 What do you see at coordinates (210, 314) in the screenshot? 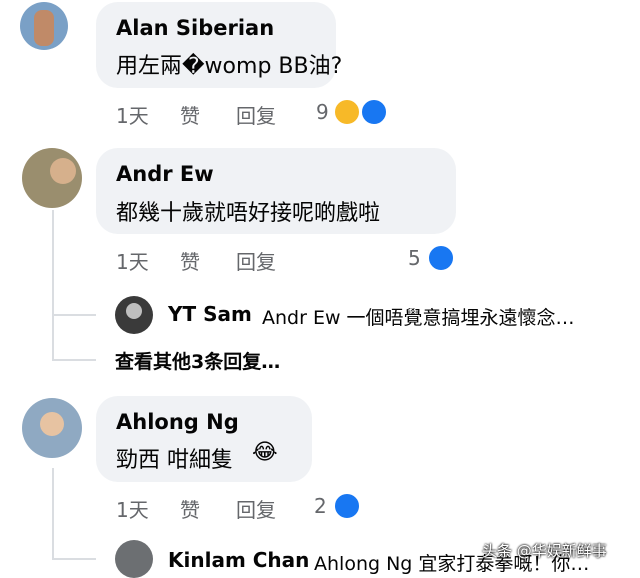
I see `reply-author: YT Sam` at bounding box center [210, 314].